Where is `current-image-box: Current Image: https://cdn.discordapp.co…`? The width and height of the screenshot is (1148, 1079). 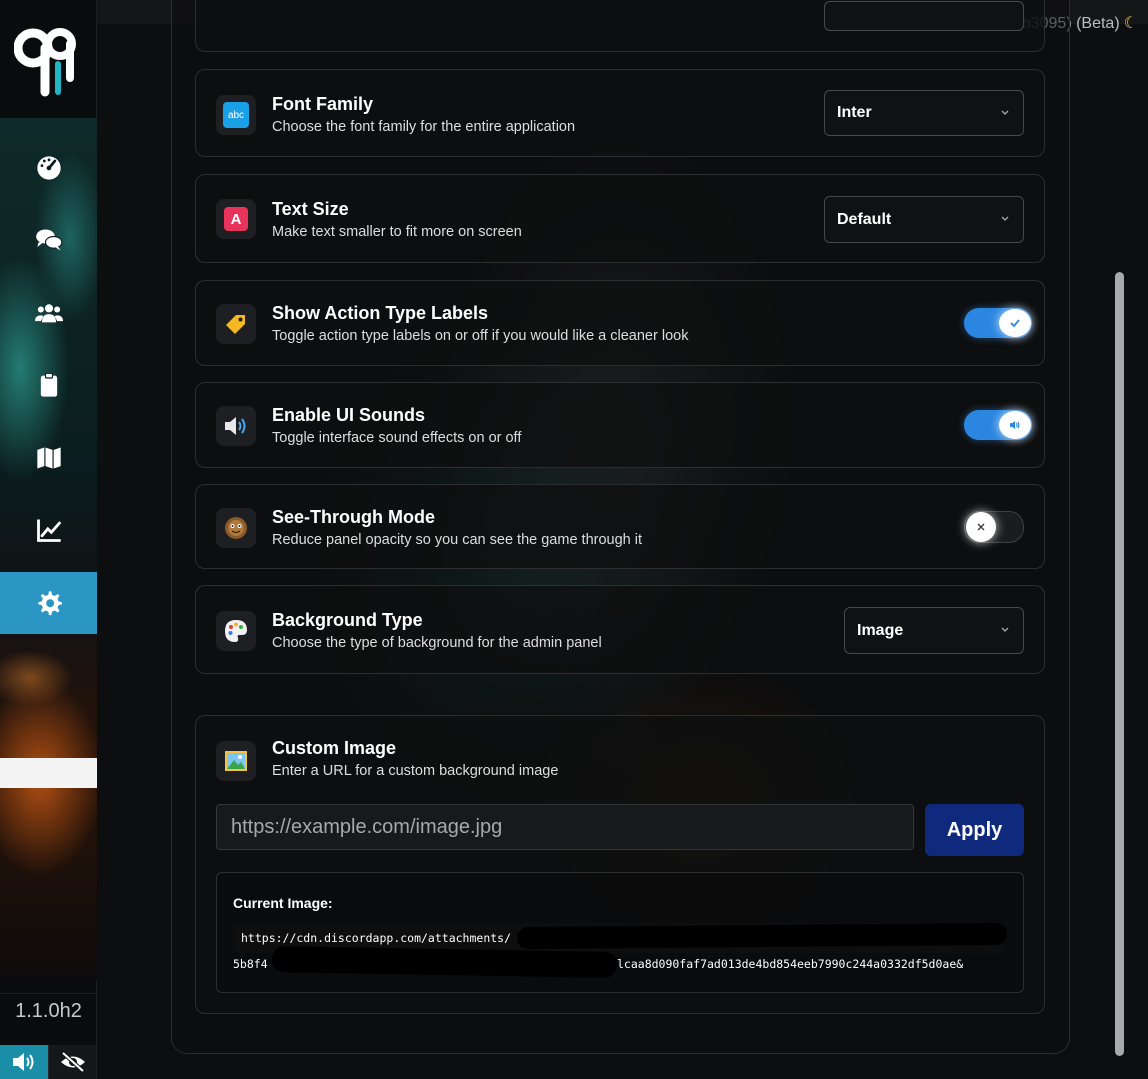
current-image-box: Current Image: https://cdn.discordapp.co… is located at coordinates (620, 932).